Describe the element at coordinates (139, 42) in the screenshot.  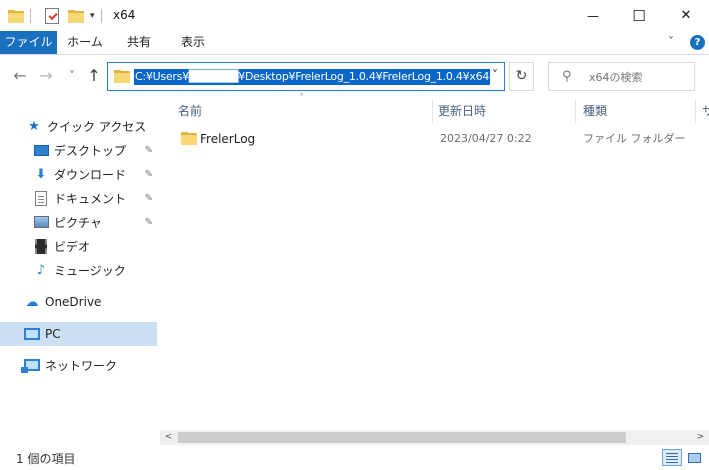
I see `tab-share: 共有` at that location.